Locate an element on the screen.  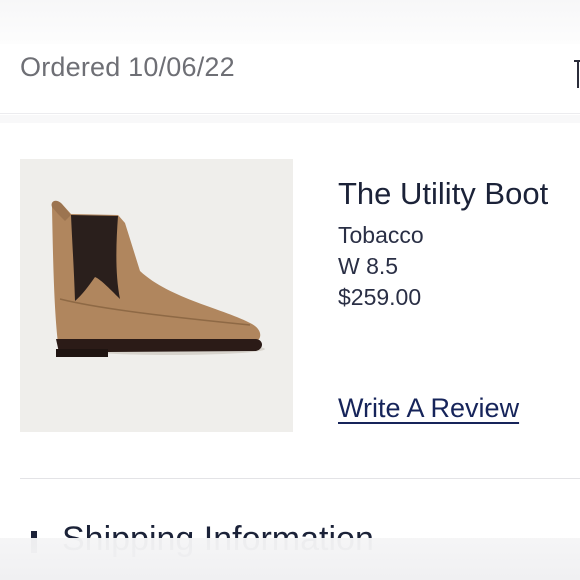
boot-illustration is located at coordinates (158, 278).